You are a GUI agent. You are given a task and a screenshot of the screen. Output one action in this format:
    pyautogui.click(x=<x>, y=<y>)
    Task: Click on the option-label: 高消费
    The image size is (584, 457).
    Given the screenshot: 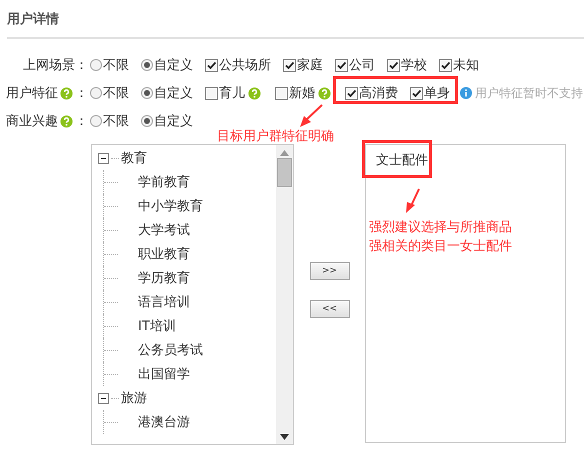 What is the action you would take?
    pyautogui.click(x=378, y=93)
    